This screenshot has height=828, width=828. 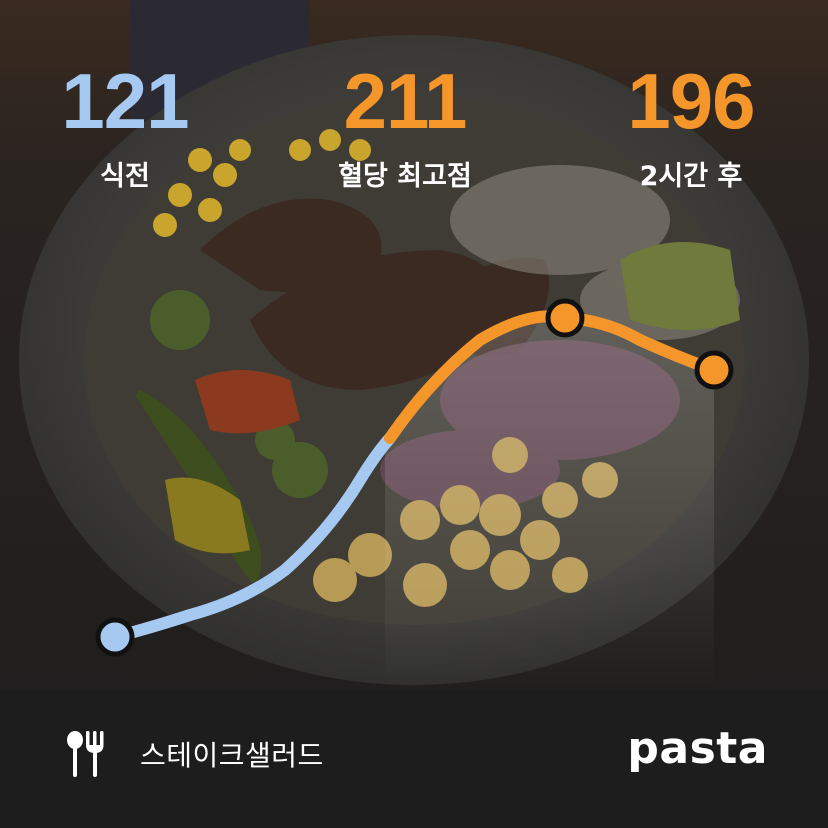 What do you see at coordinates (697, 748) in the screenshot?
I see `brand-logo: pasta` at bounding box center [697, 748].